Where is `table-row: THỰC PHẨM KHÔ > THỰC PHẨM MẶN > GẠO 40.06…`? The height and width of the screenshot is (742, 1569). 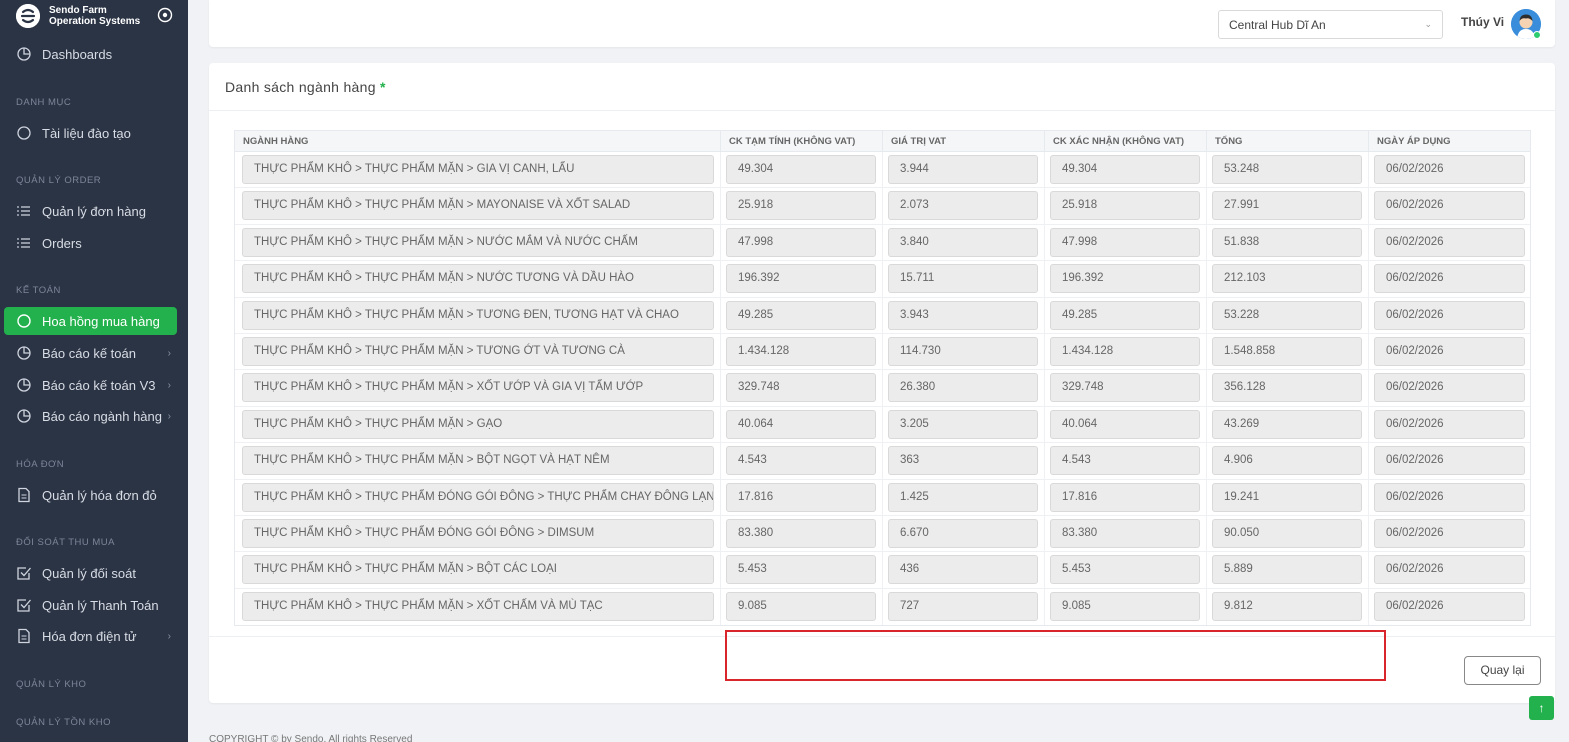 table-row: THỰC PHẨM KHÔ > THỰC PHẨM MẶN > GẠO 40.06… is located at coordinates (882, 425).